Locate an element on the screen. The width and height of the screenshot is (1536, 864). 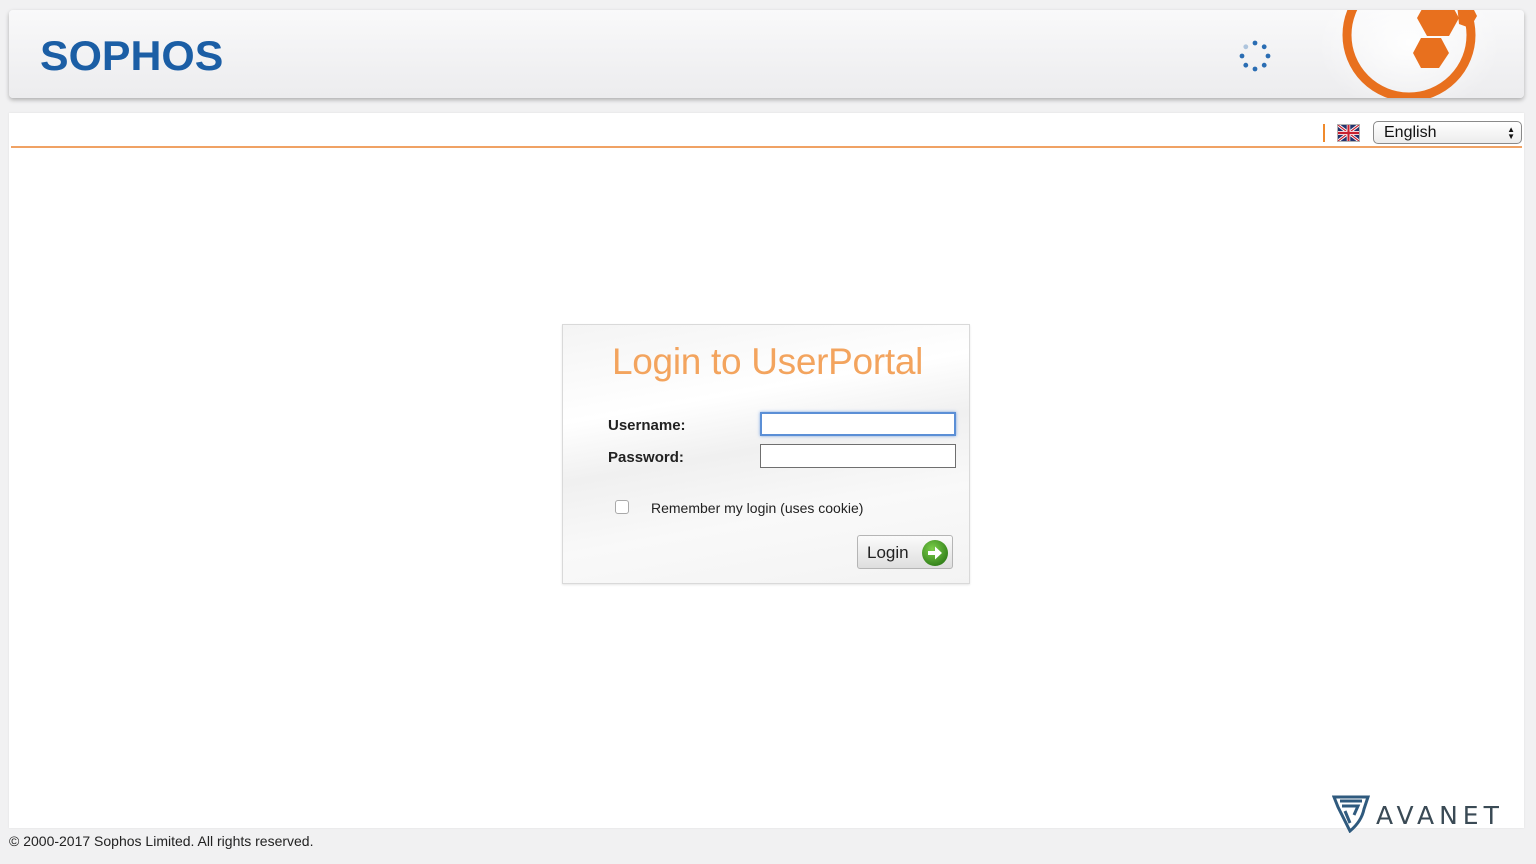
language-select: English ▲ ▼ is located at coordinates (1447, 132).